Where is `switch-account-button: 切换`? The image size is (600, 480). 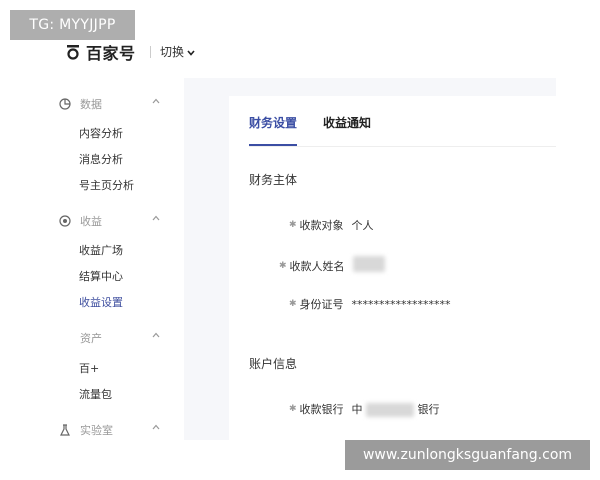
switch-account-button: 切换 is located at coordinates (177, 51).